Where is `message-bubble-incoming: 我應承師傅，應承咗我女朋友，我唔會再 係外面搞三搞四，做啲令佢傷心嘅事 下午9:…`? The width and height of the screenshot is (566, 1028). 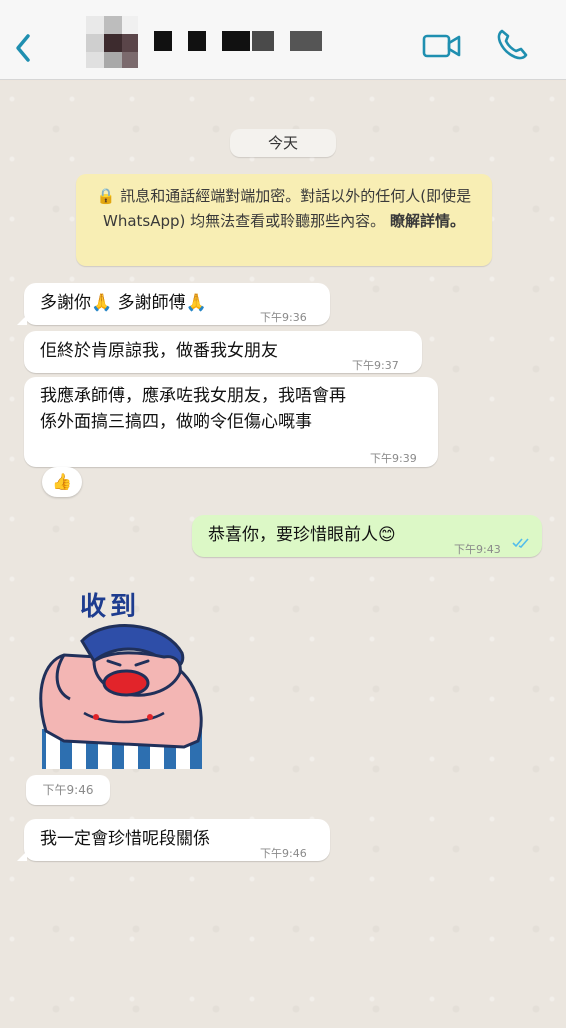 message-bubble-incoming: 我應承師傅，應承咗我女朋友，我唔會再 係外面搞三搞四，做啲令佢傷心嘅事 下午9:… is located at coordinates (231, 422).